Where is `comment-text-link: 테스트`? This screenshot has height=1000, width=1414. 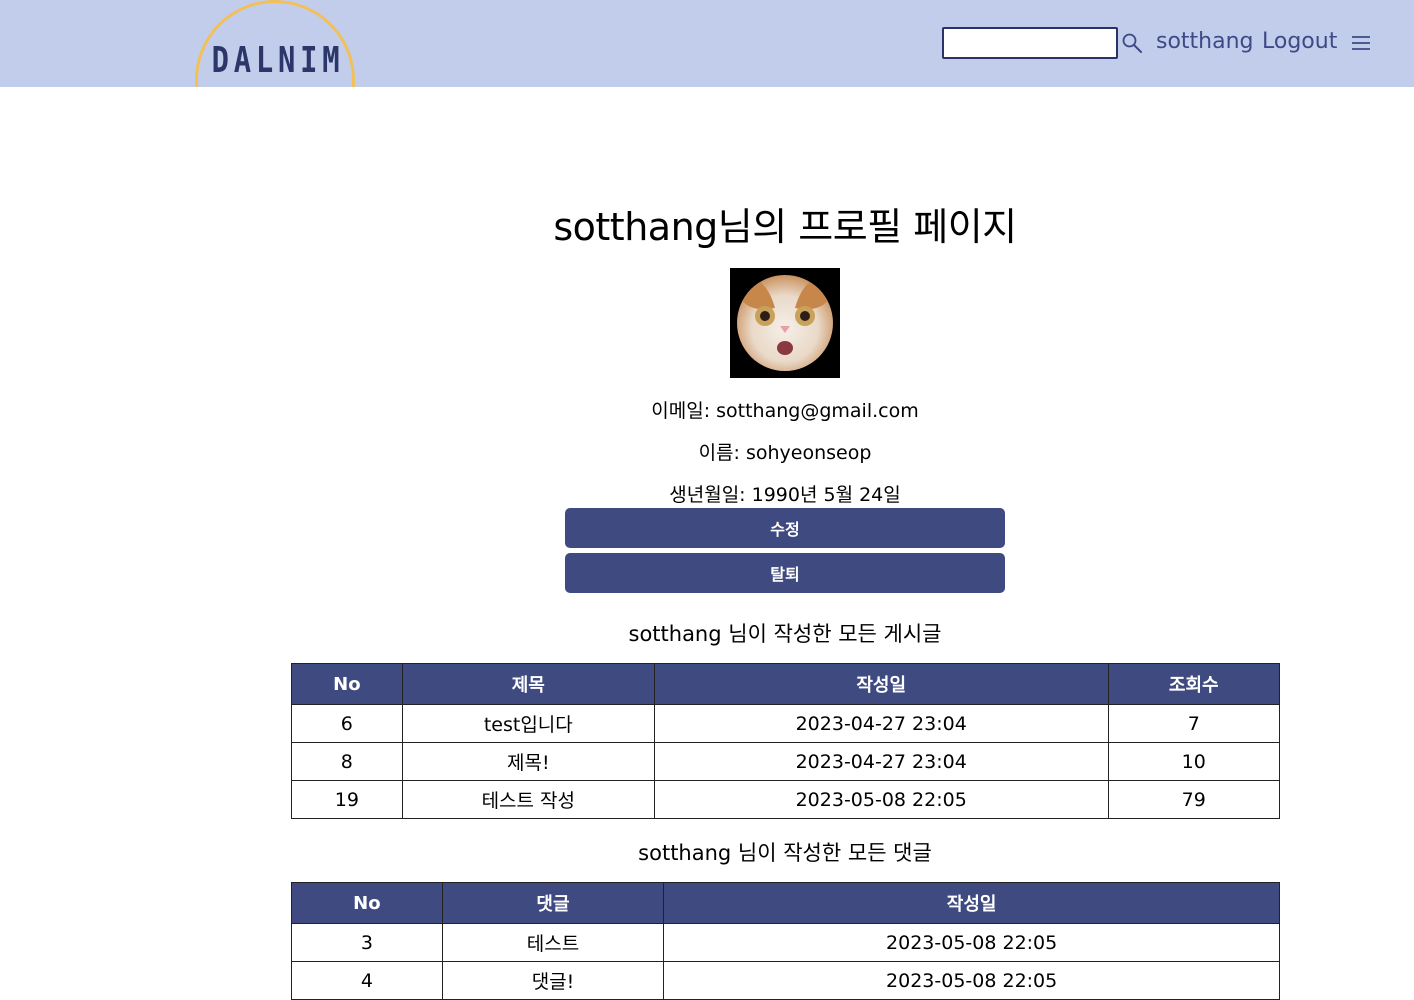 comment-text-link: 테스트 is located at coordinates (553, 942).